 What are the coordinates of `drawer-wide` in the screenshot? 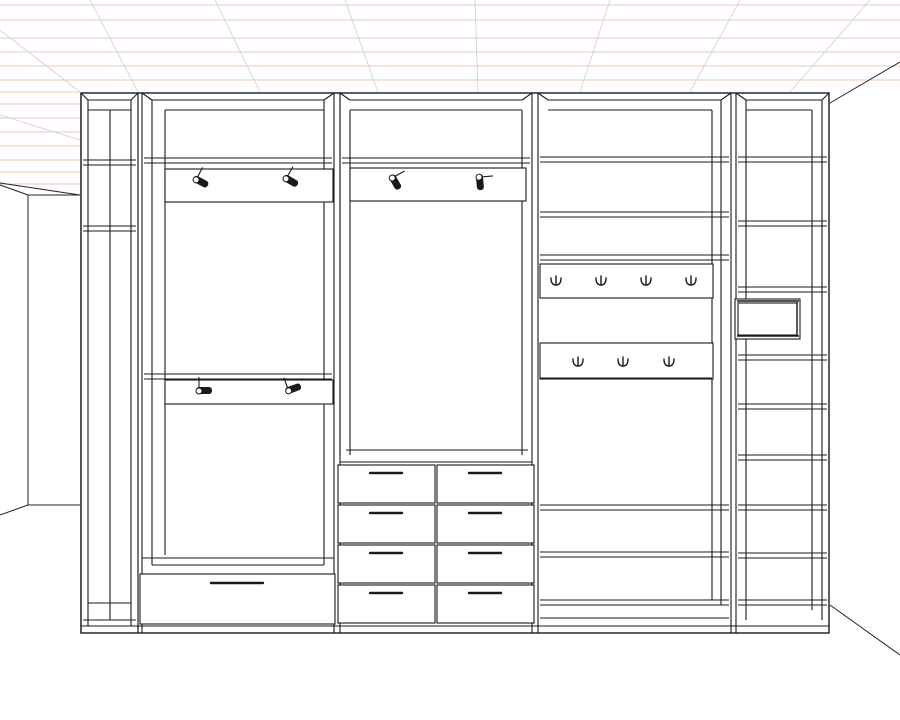 It's located at (237, 599).